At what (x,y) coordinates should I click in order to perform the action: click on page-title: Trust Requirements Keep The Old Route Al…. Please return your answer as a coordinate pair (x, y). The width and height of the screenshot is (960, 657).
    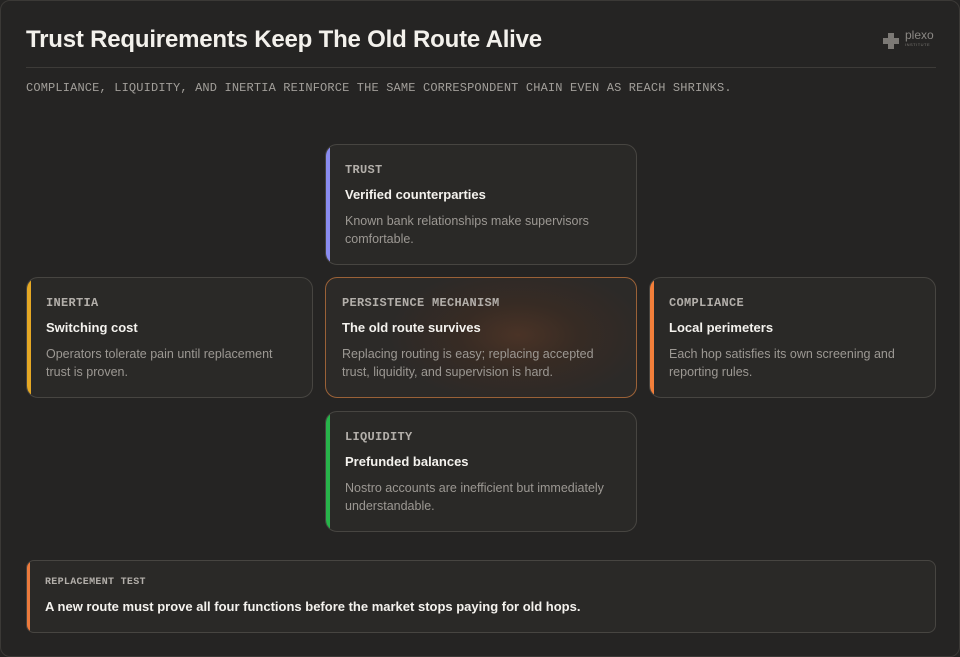
    Looking at the image, I should click on (284, 39).